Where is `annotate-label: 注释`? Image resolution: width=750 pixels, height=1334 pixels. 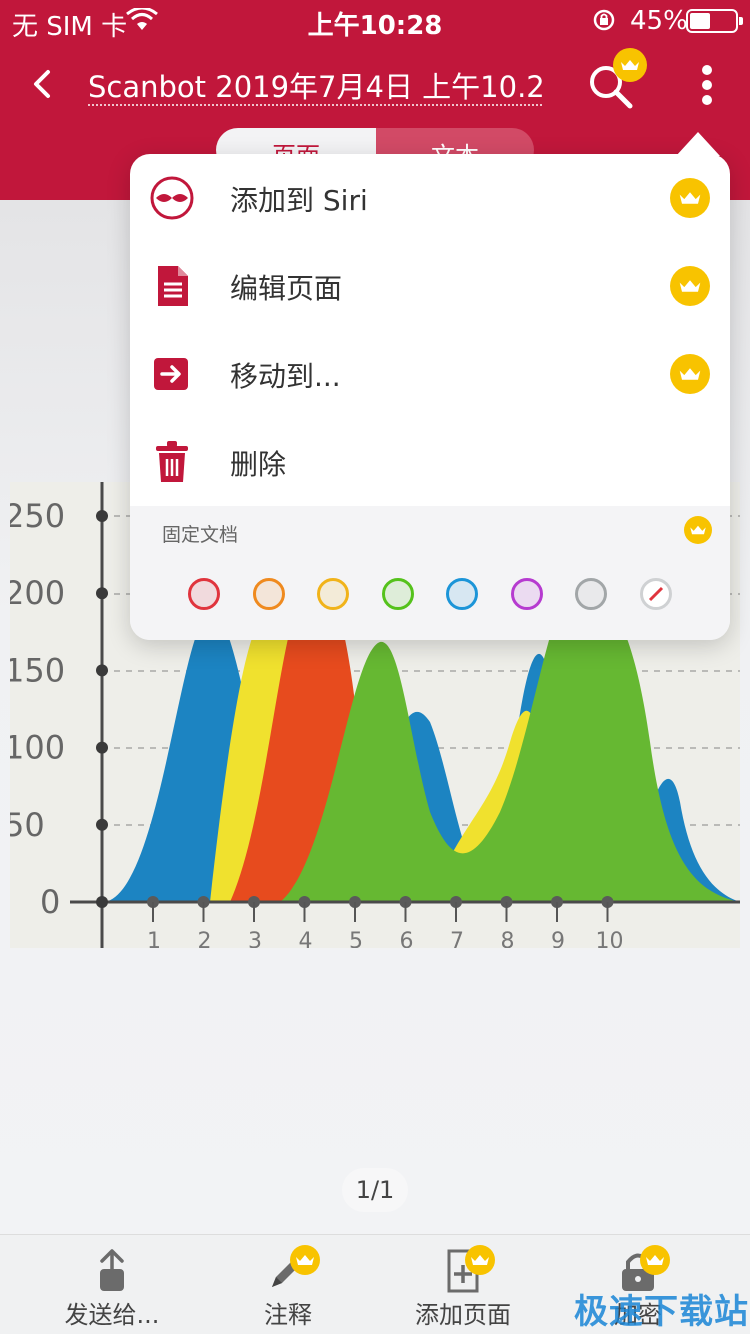
annotate-label: 注释 is located at coordinates (288, 1315).